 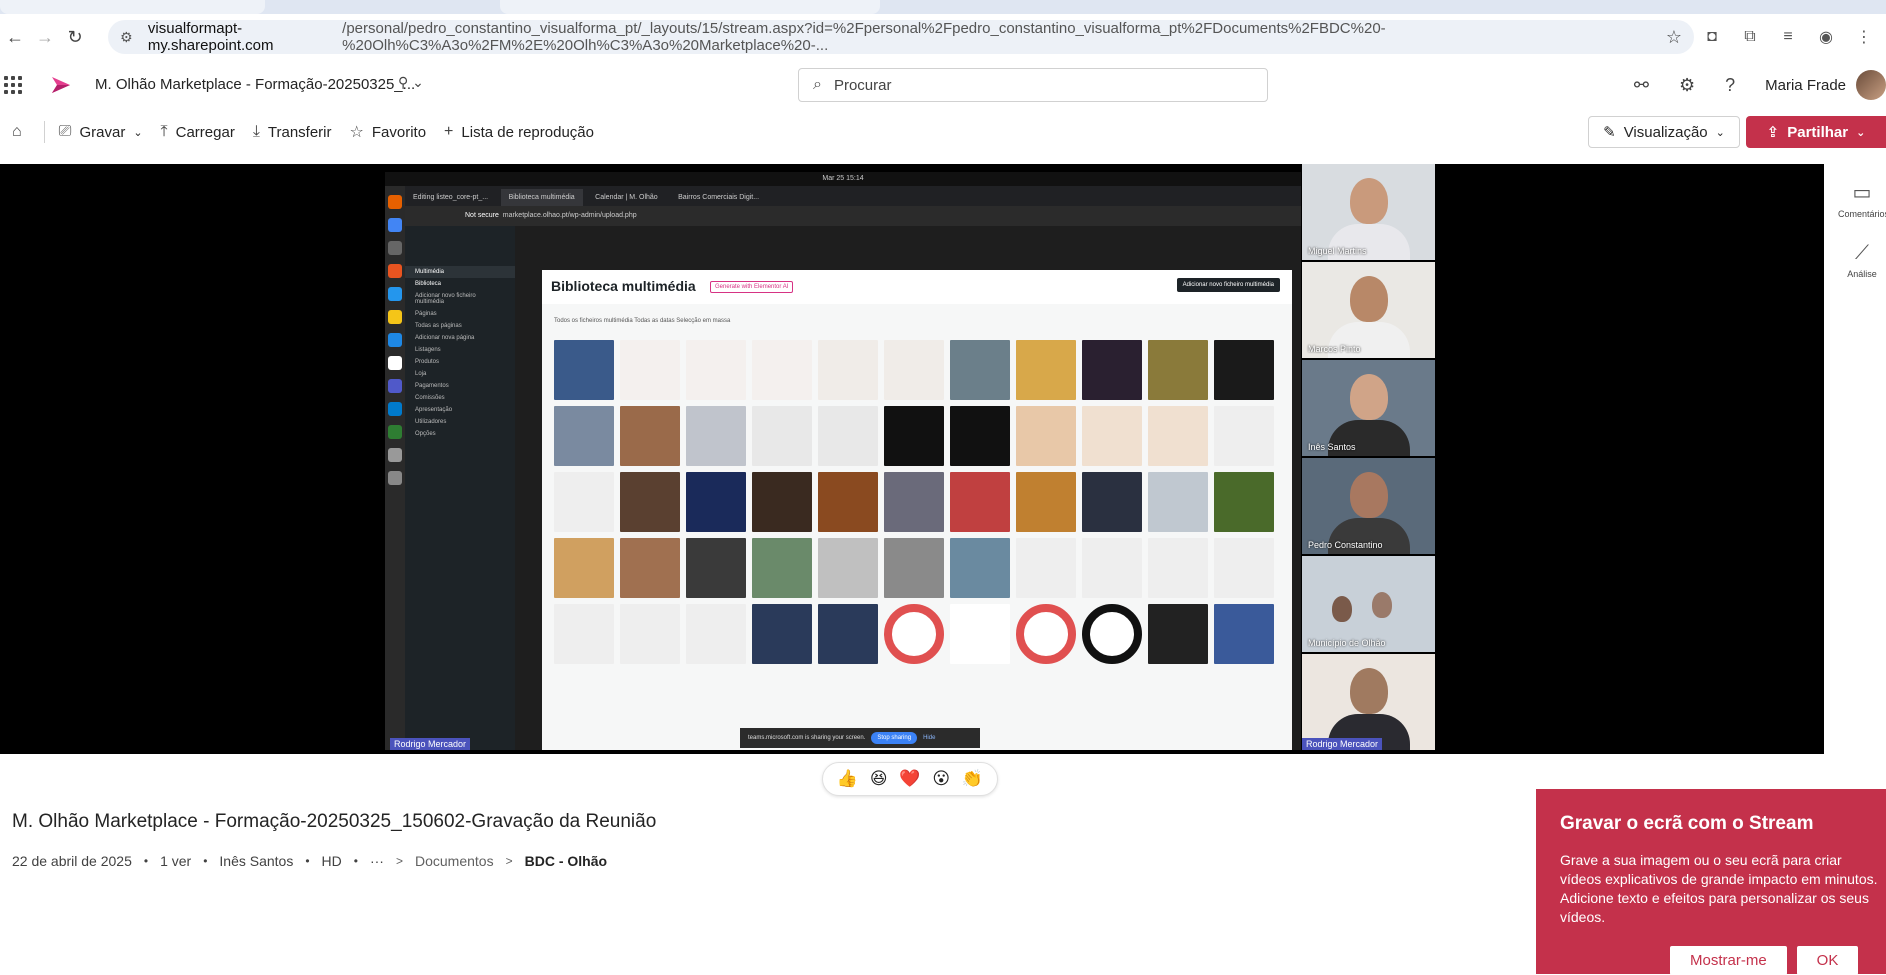 I want to click on menu-icon: ⋮, so click(x=1864, y=37).